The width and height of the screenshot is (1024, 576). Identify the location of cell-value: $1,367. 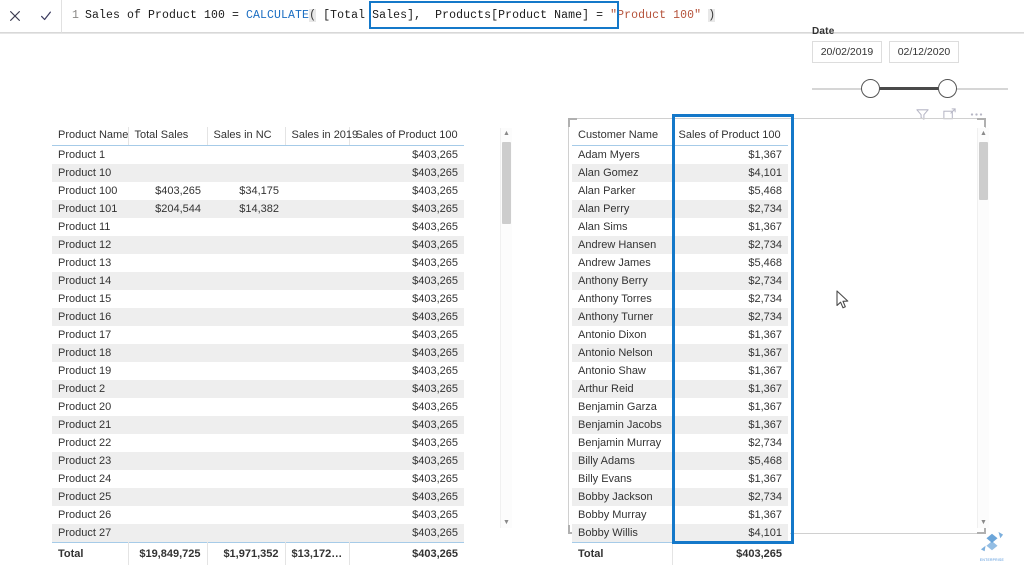
(765, 479).